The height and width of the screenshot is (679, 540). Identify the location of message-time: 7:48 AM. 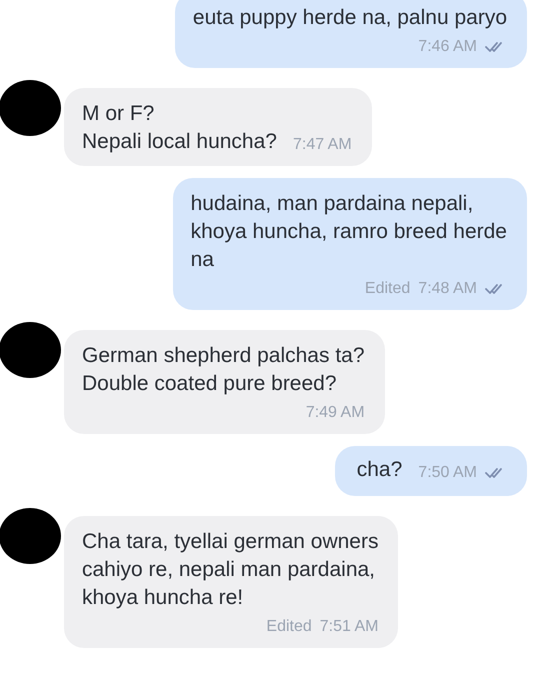
(447, 289).